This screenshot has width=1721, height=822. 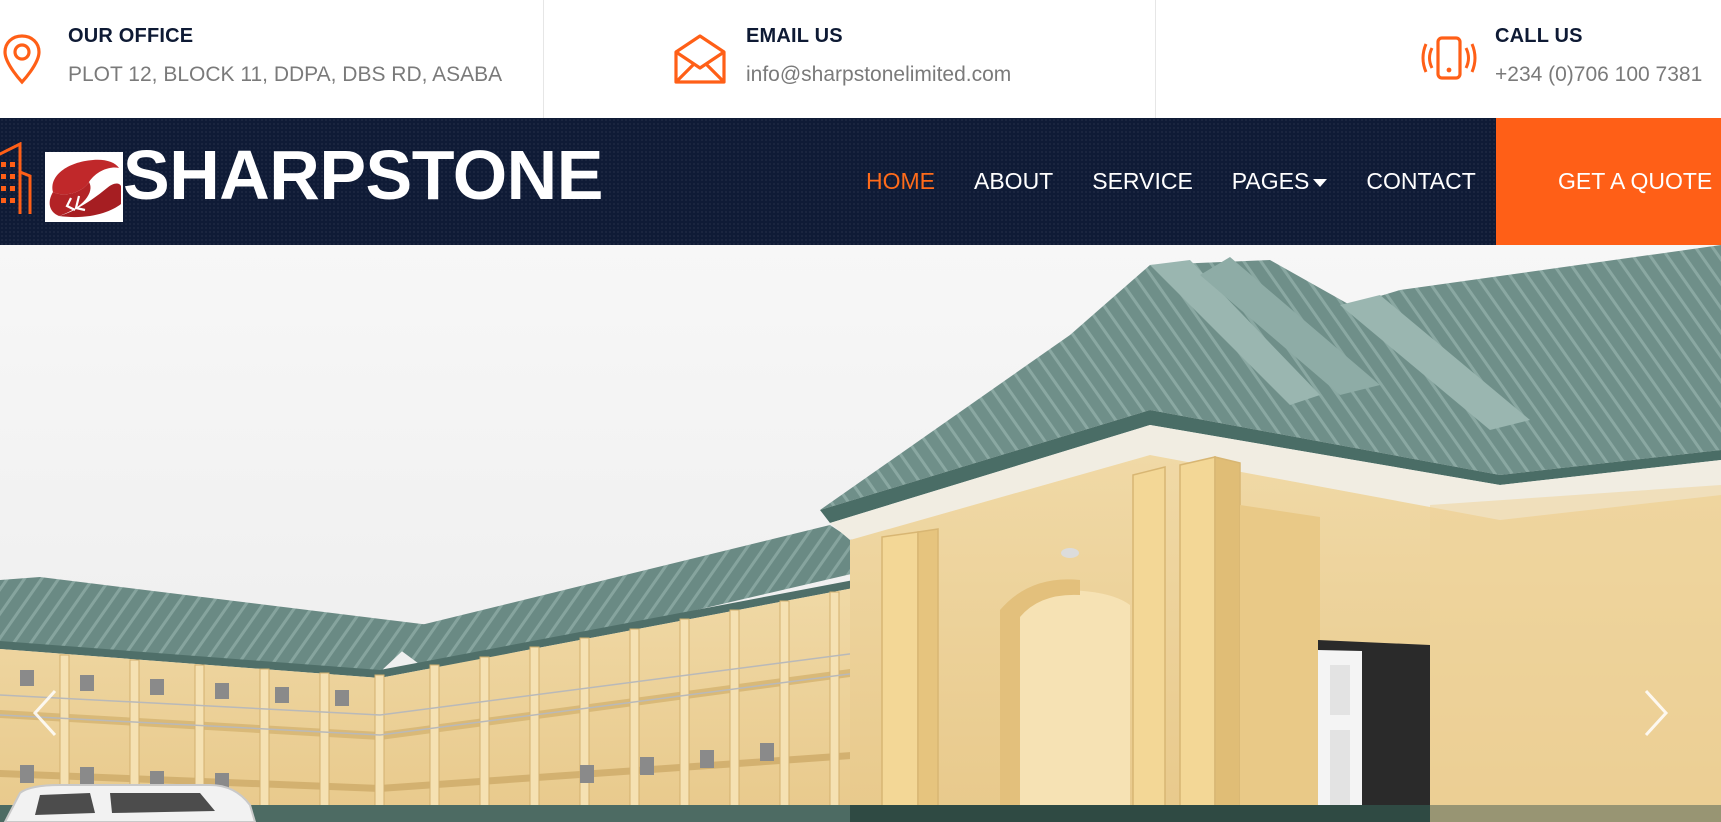 What do you see at coordinates (794, 36) in the screenshot?
I see `email-heading: EMAIL US` at bounding box center [794, 36].